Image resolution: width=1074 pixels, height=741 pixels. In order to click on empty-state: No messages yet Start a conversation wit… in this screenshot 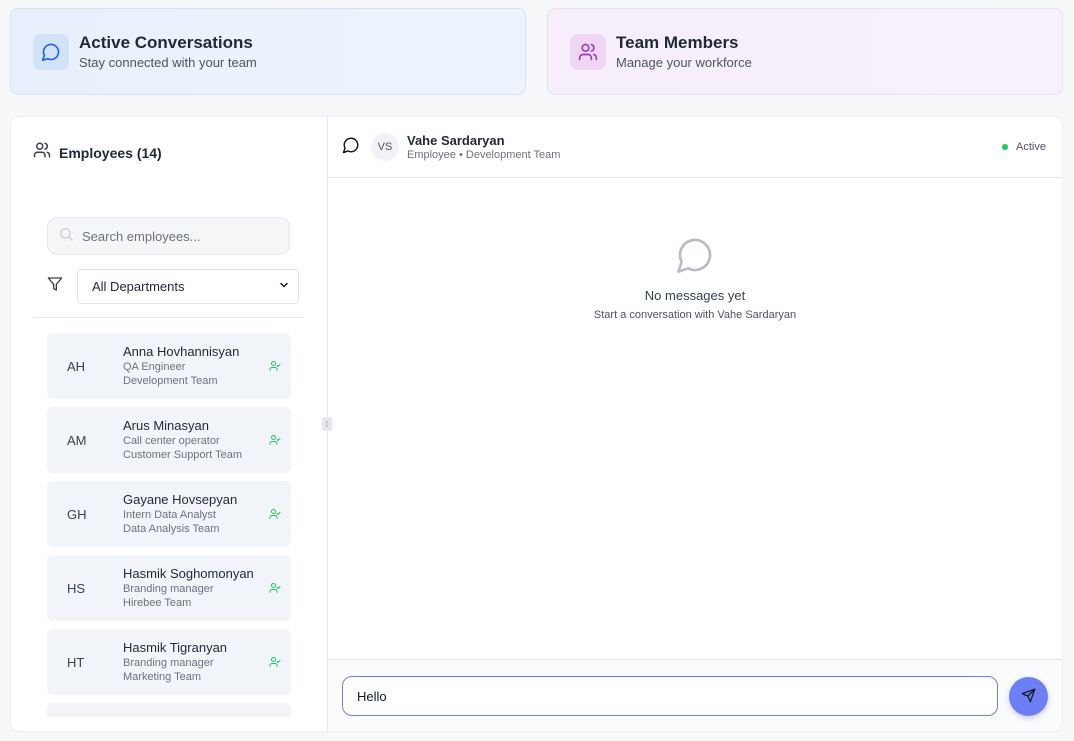, I will do `click(695, 278)`.